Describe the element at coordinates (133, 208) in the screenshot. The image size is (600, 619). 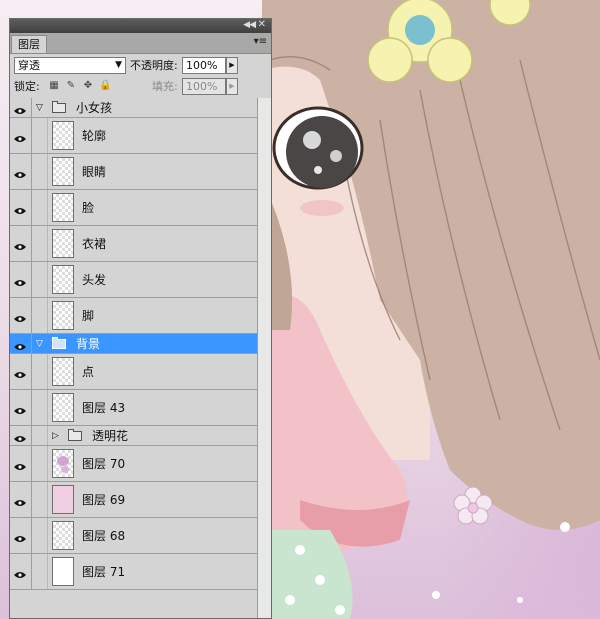
I see `layer-row: 脸` at that location.